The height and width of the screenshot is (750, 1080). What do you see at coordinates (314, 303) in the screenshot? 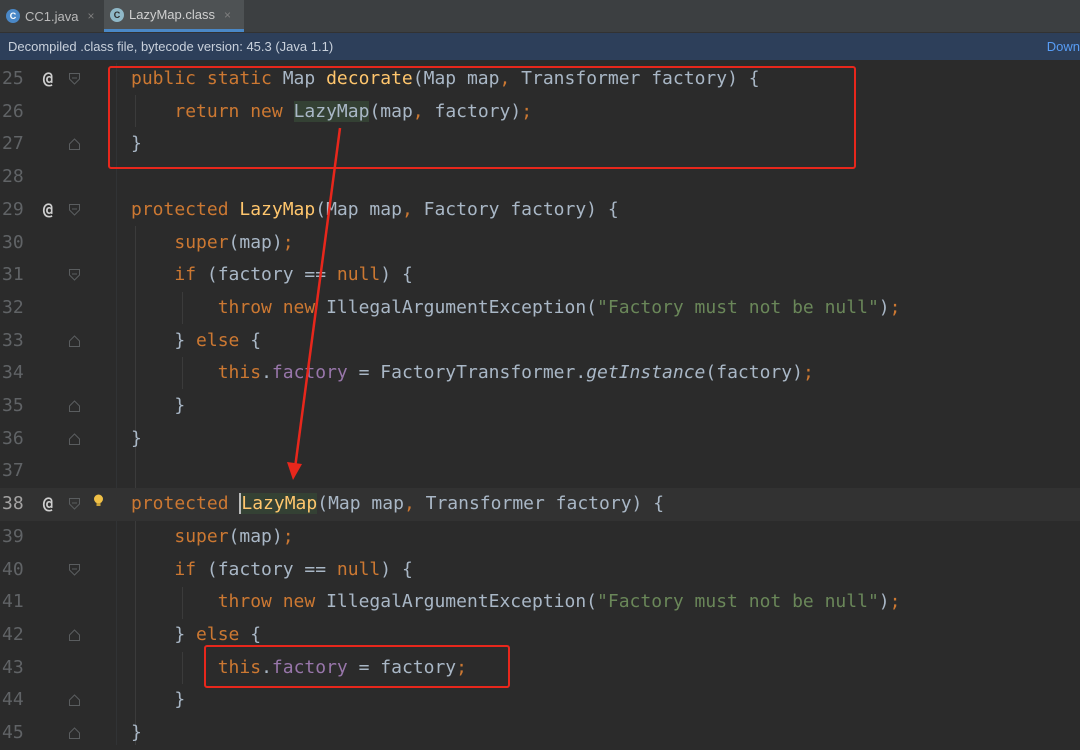
I see `annotation-arrow` at bounding box center [314, 303].